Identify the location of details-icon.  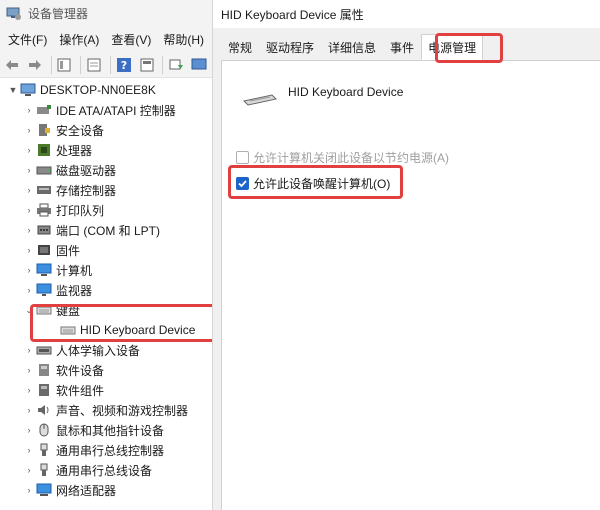
(147, 65).